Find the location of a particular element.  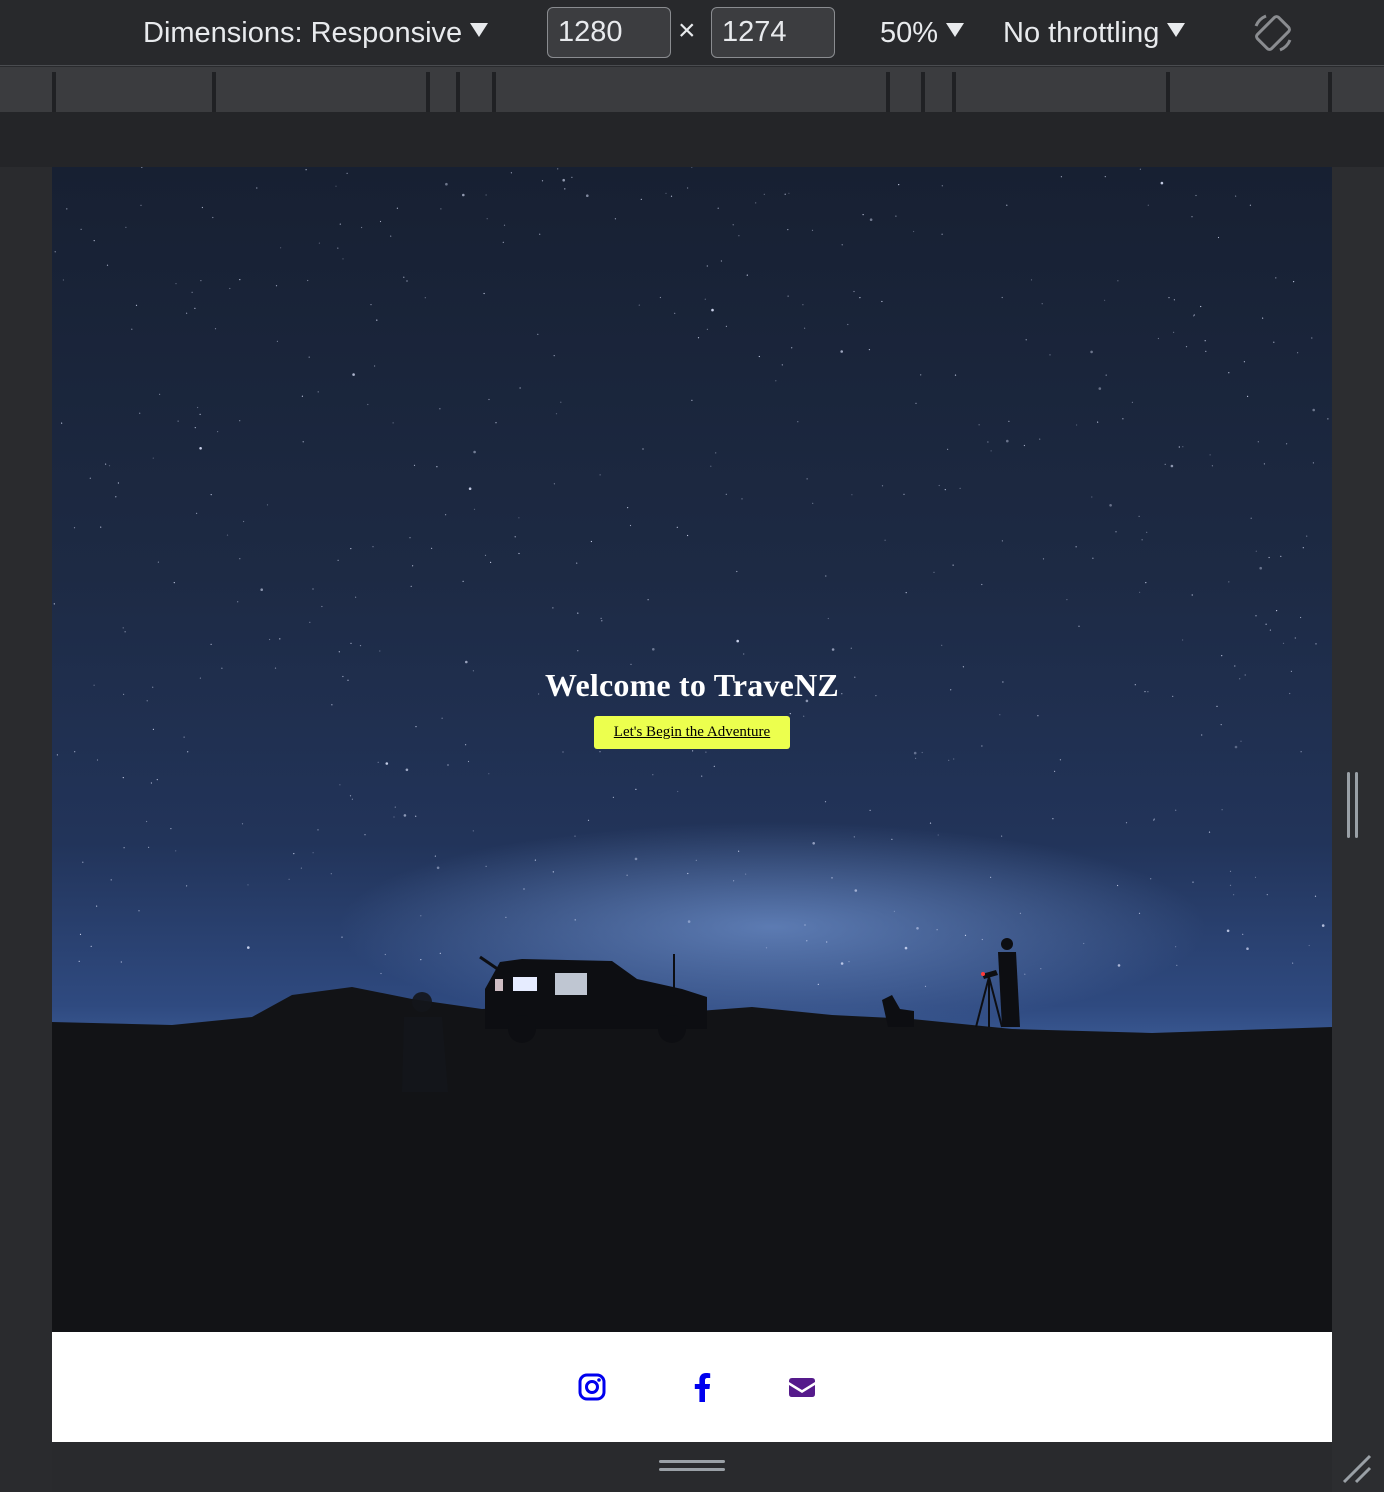

footer is located at coordinates (692, 1387).